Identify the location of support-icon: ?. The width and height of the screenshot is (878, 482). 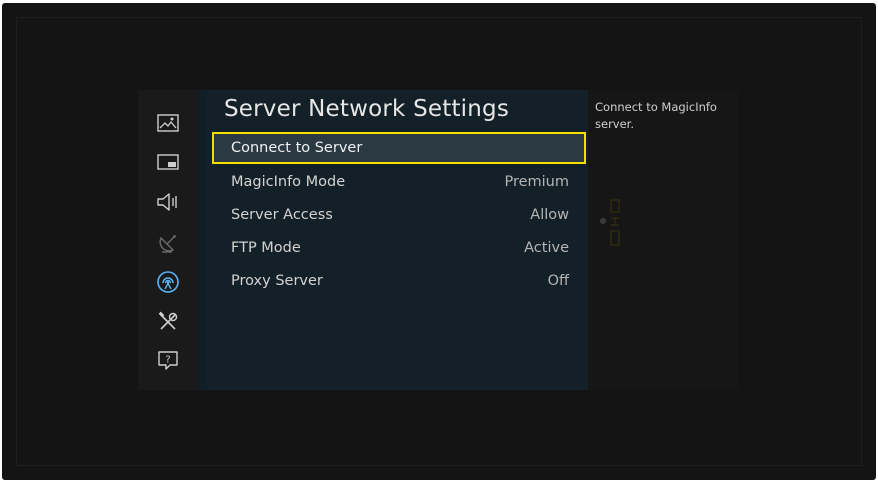
(168, 361).